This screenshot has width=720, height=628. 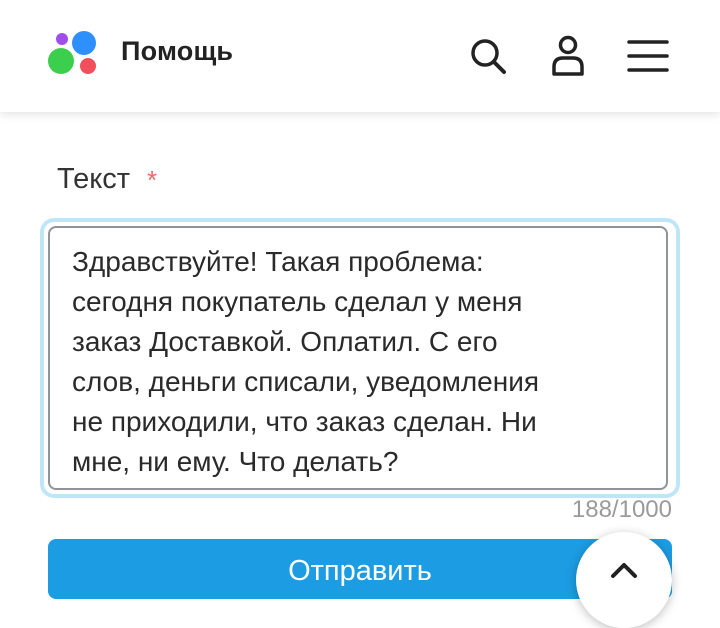 What do you see at coordinates (94, 179) in the screenshot?
I see `text-field-label: Текст` at bounding box center [94, 179].